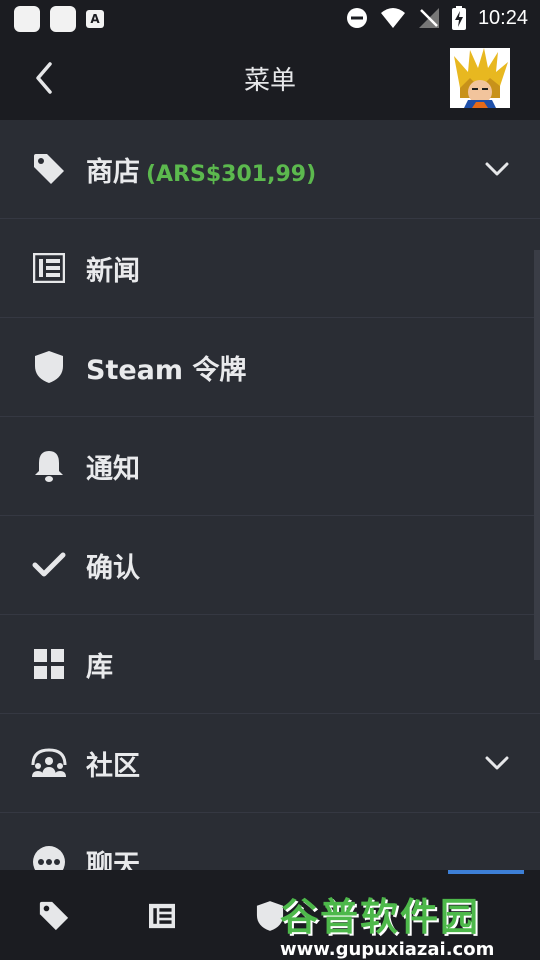 This screenshot has height=960, width=540. I want to click on clock: 10:24, so click(502, 17).